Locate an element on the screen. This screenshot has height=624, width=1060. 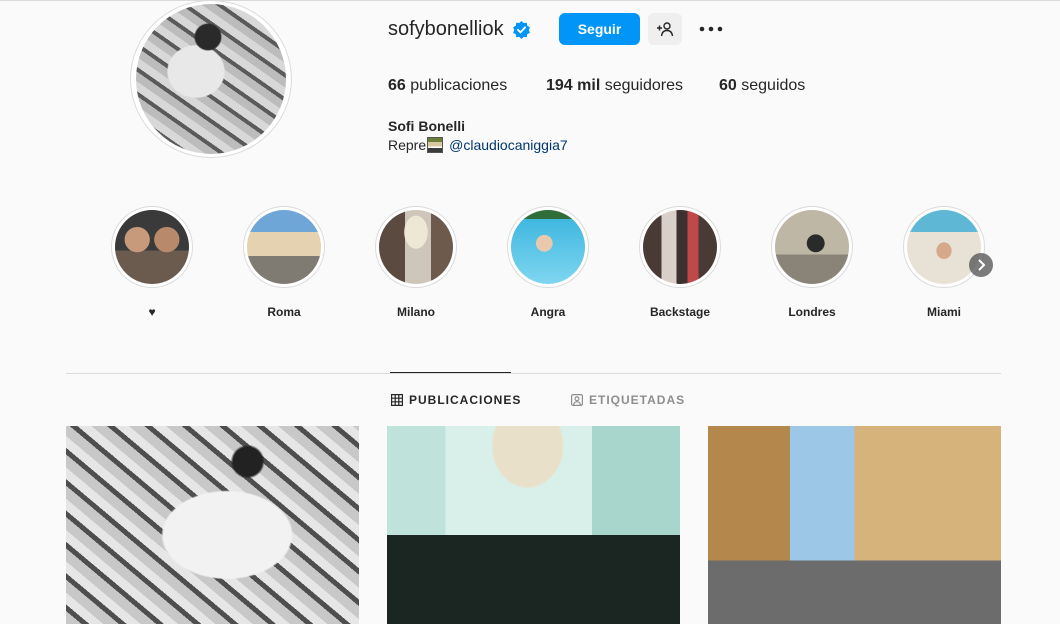
avatar-image is located at coordinates (211, 79).